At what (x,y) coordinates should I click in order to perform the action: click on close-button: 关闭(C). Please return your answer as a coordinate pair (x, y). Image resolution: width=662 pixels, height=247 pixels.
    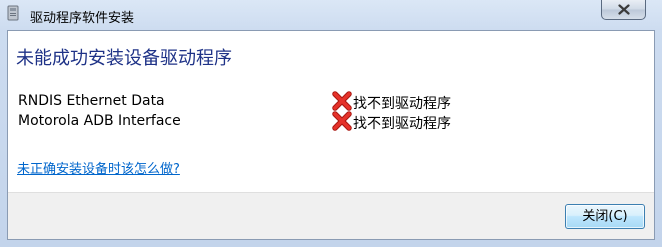
    Looking at the image, I should click on (605, 216).